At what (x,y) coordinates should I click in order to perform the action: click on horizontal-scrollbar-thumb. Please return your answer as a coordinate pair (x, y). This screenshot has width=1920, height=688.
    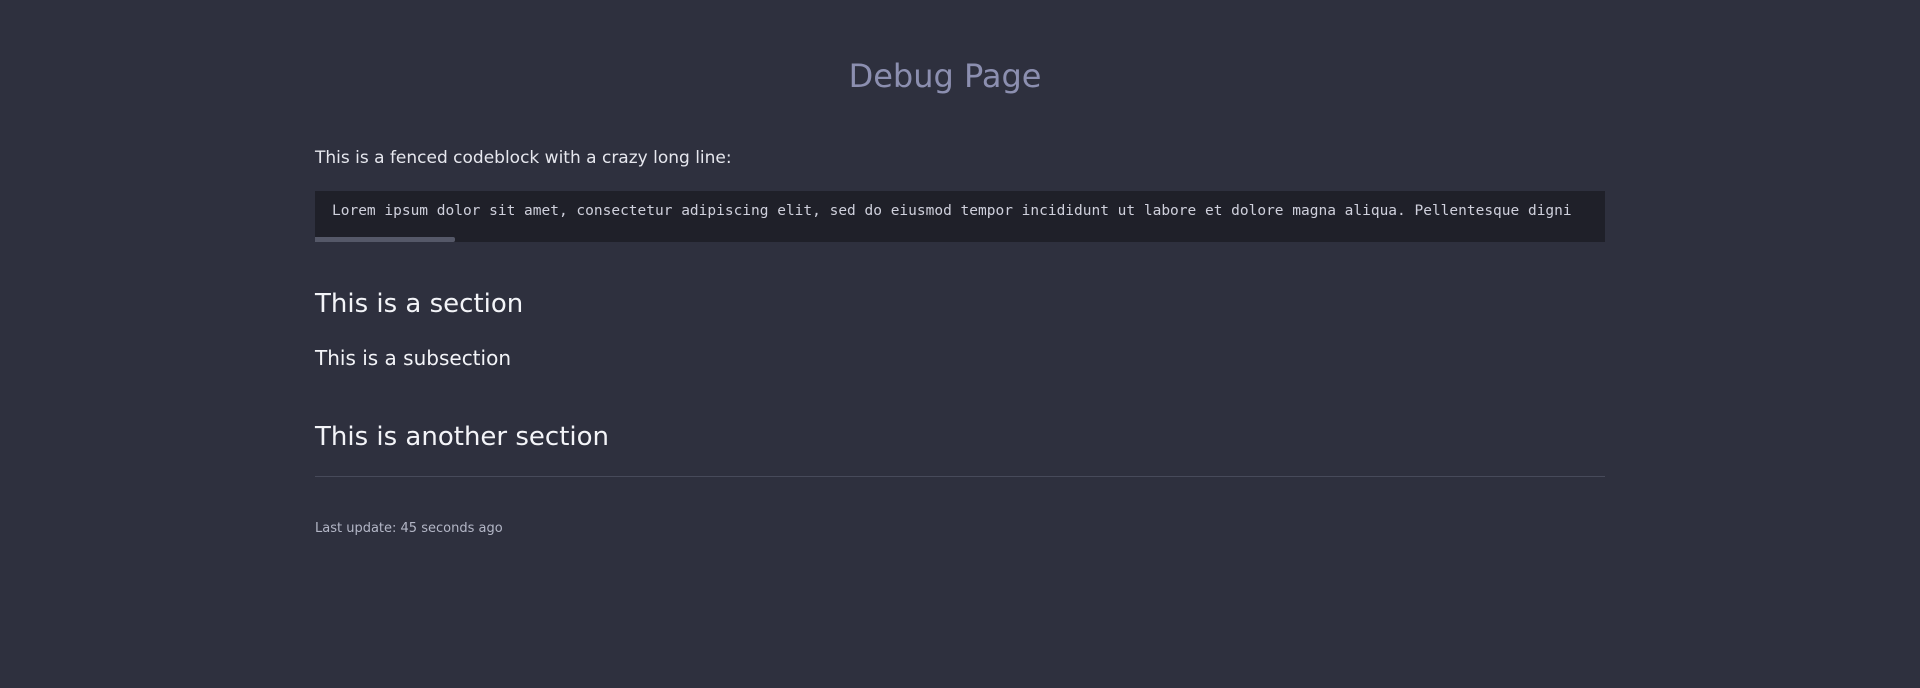
    Looking at the image, I should click on (385, 239).